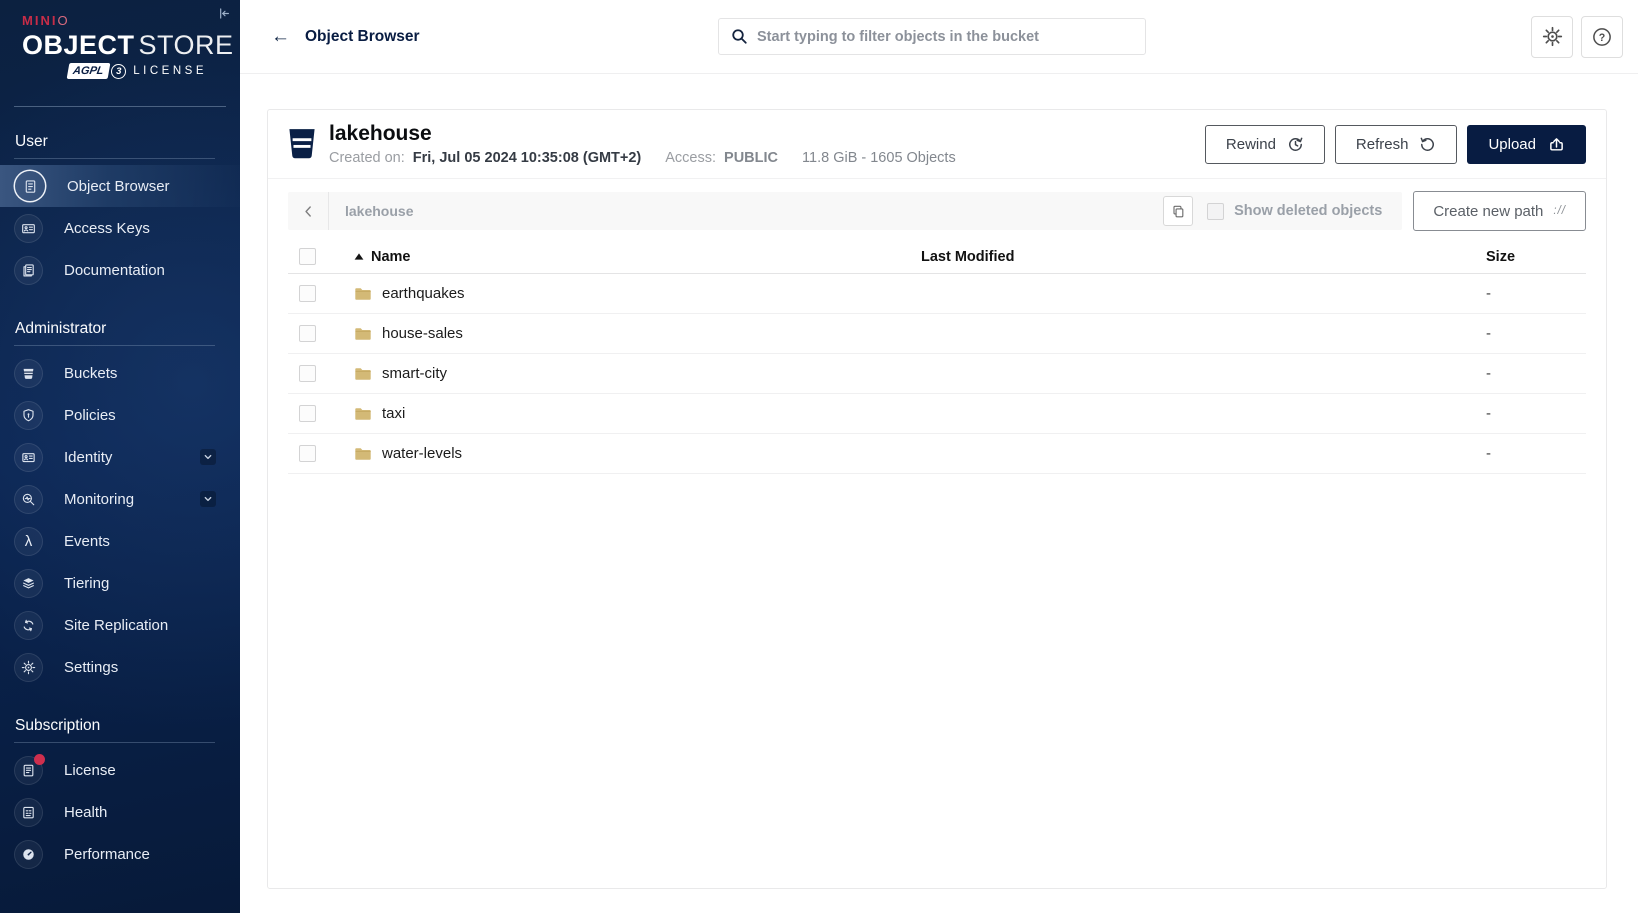 This screenshot has height=913, width=1638. Describe the element at coordinates (627, 257) in the screenshot. I see `column-header-name: Name` at that location.